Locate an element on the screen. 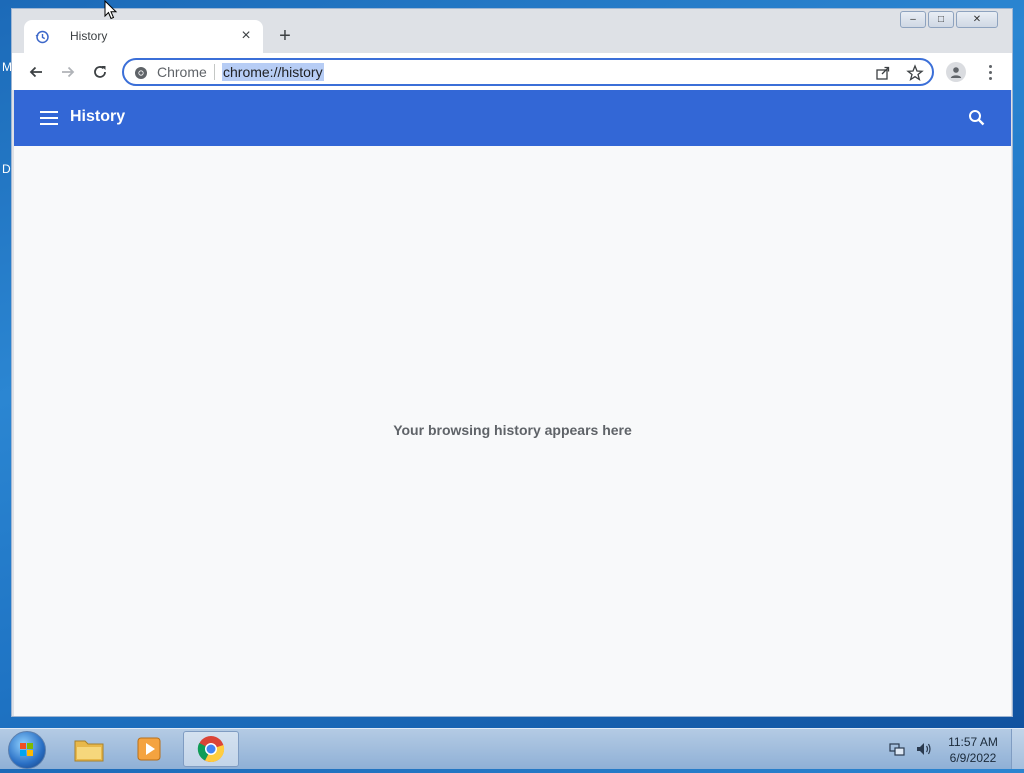 The image size is (1024, 773). clock-time: 11:57 AM is located at coordinates (973, 742).